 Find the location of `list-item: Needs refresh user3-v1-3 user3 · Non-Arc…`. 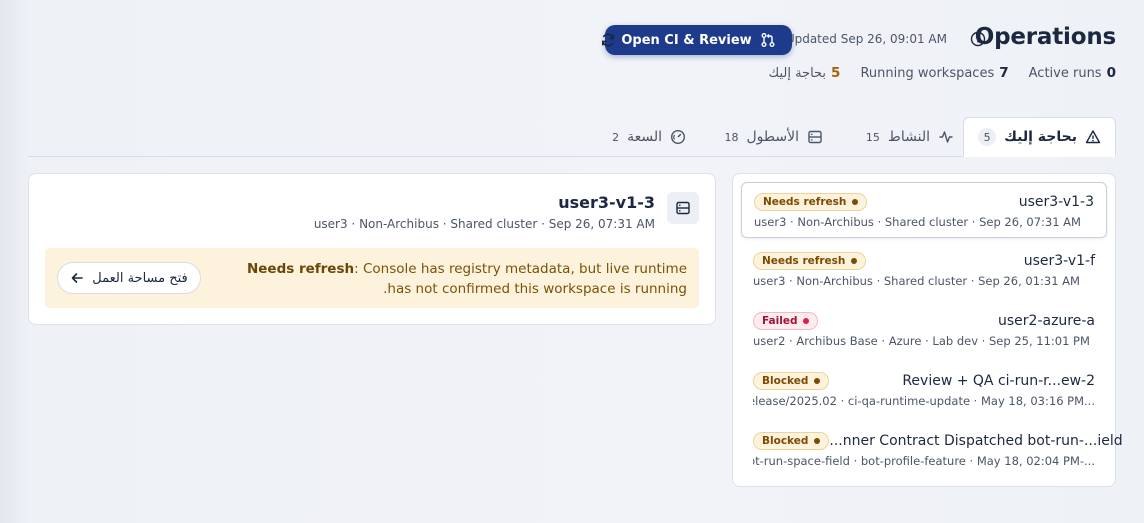

list-item: Needs refresh user3-v1-3 user3 · Non-Arc… is located at coordinates (924, 210).